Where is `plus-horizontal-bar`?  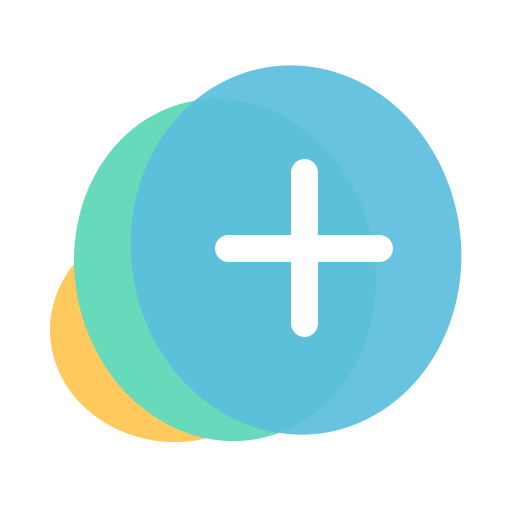 plus-horizontal-bar is located at coordinates (304, 248).